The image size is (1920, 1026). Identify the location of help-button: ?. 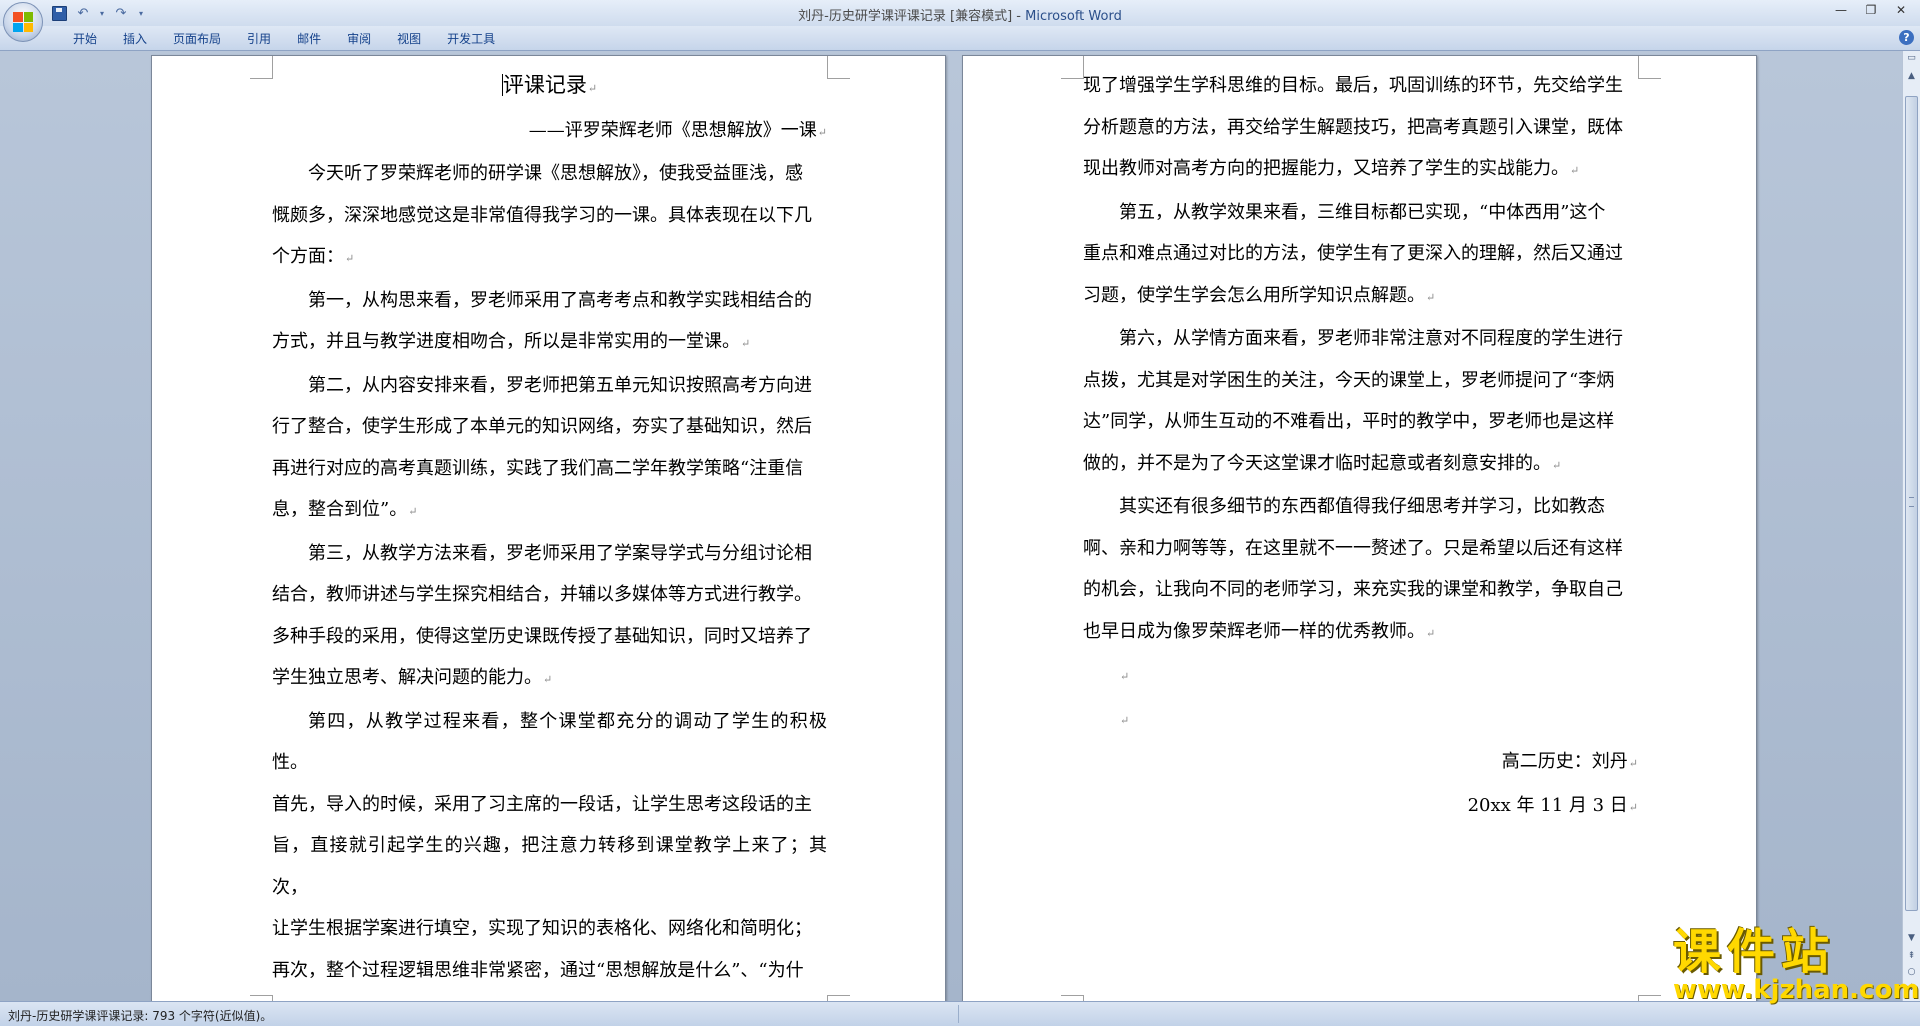
(1906, 37).